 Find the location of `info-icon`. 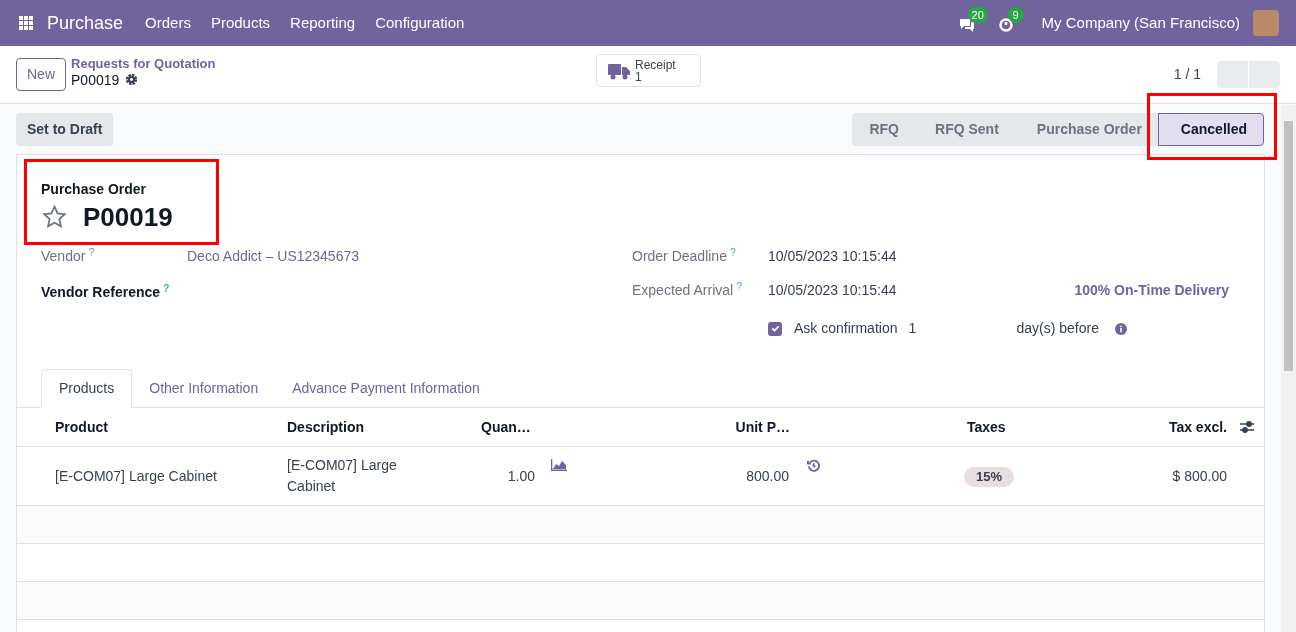

info-icon is located at coordinates (1120, 328).